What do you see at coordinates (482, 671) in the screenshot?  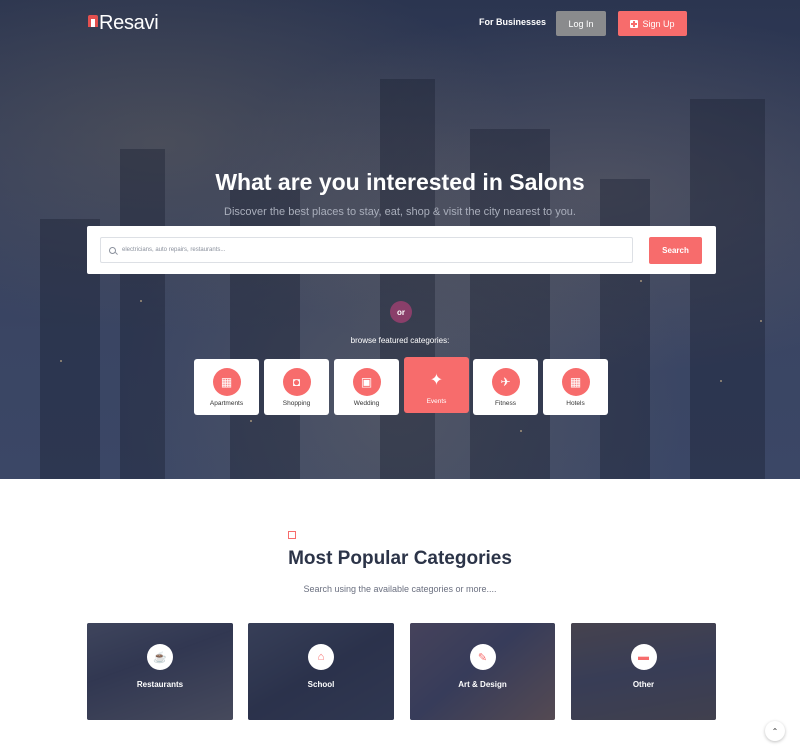 I see `popular-card-art-design: ✎ Art & Design` at bounding box center [482, 671].